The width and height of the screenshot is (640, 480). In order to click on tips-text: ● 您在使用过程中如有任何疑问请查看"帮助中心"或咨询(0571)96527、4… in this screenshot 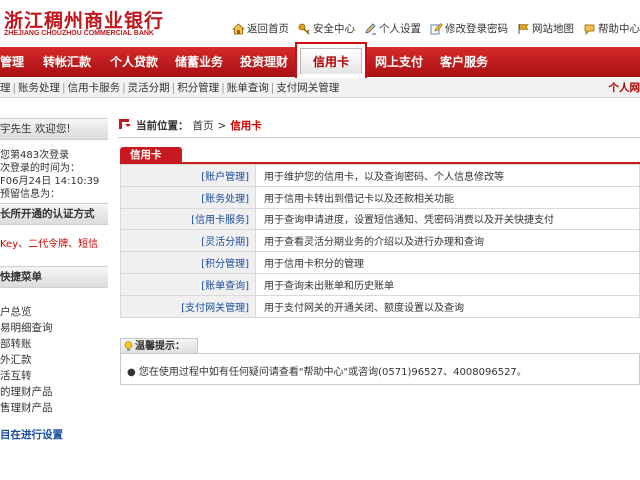, I will do `click(327, 372)`.